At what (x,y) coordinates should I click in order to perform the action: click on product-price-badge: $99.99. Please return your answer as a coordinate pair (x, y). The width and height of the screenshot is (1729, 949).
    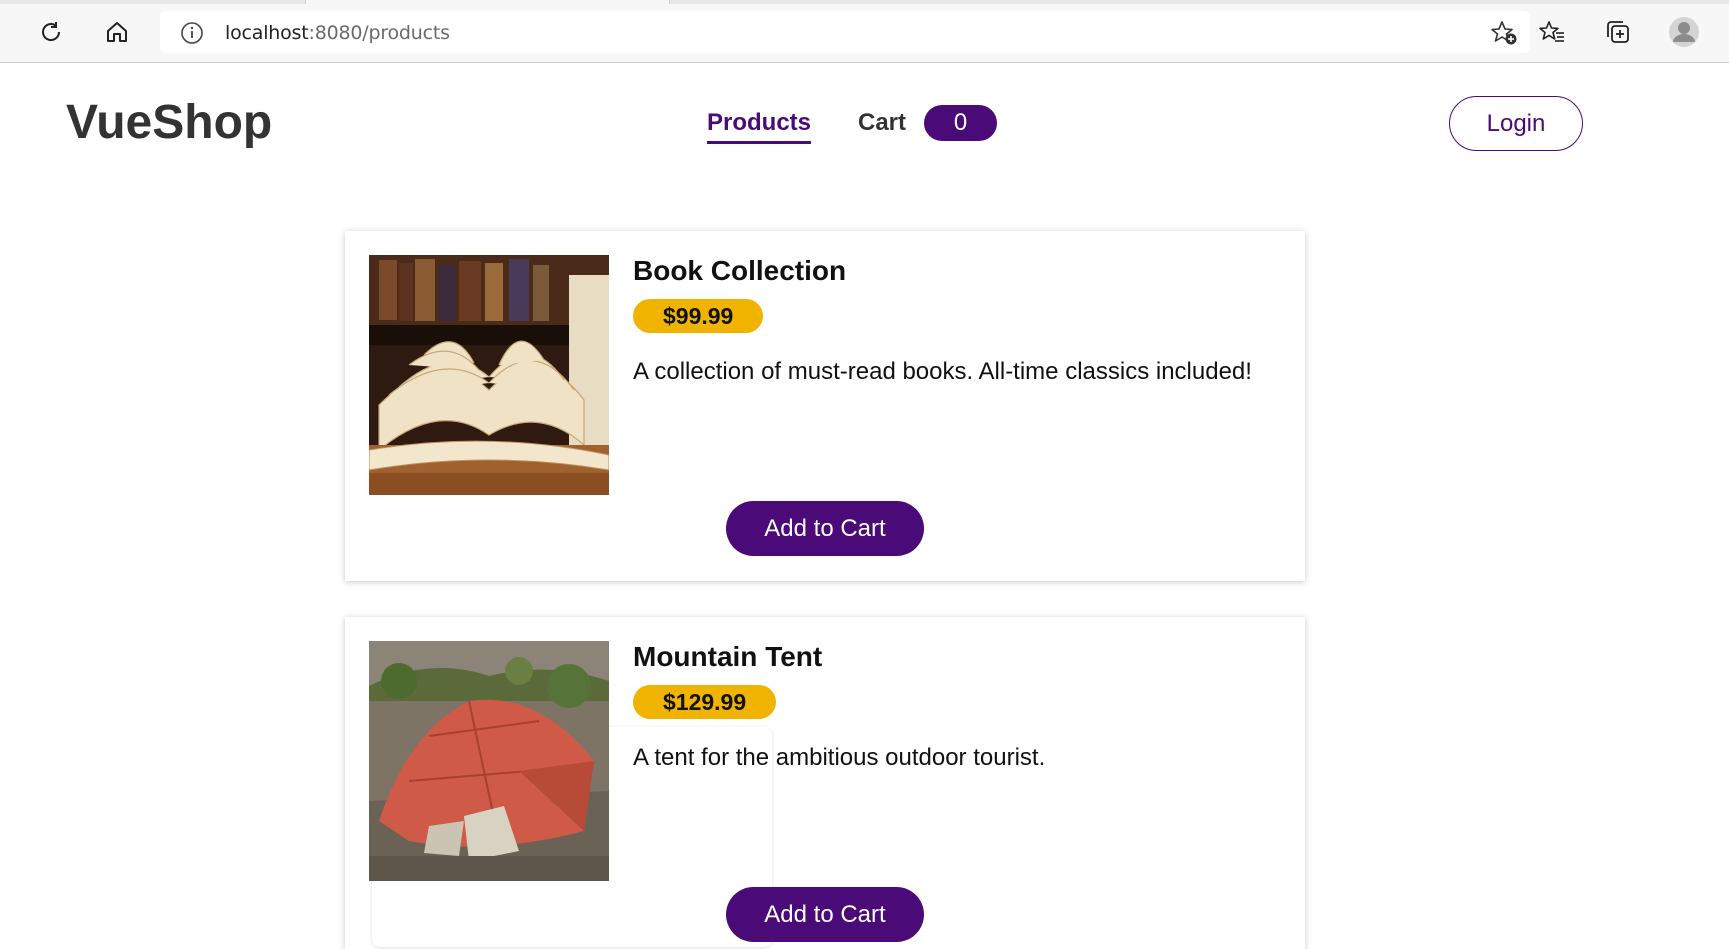
    Looking at the image, I should click on (698, 316).